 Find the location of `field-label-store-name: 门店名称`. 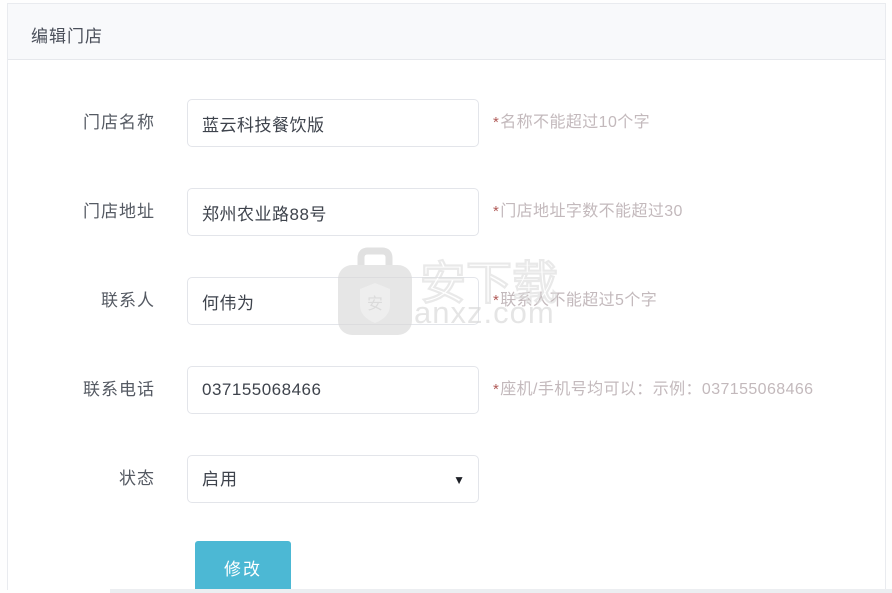

field-label-store-name: 门店名称 is located at coordinates (119, 122).